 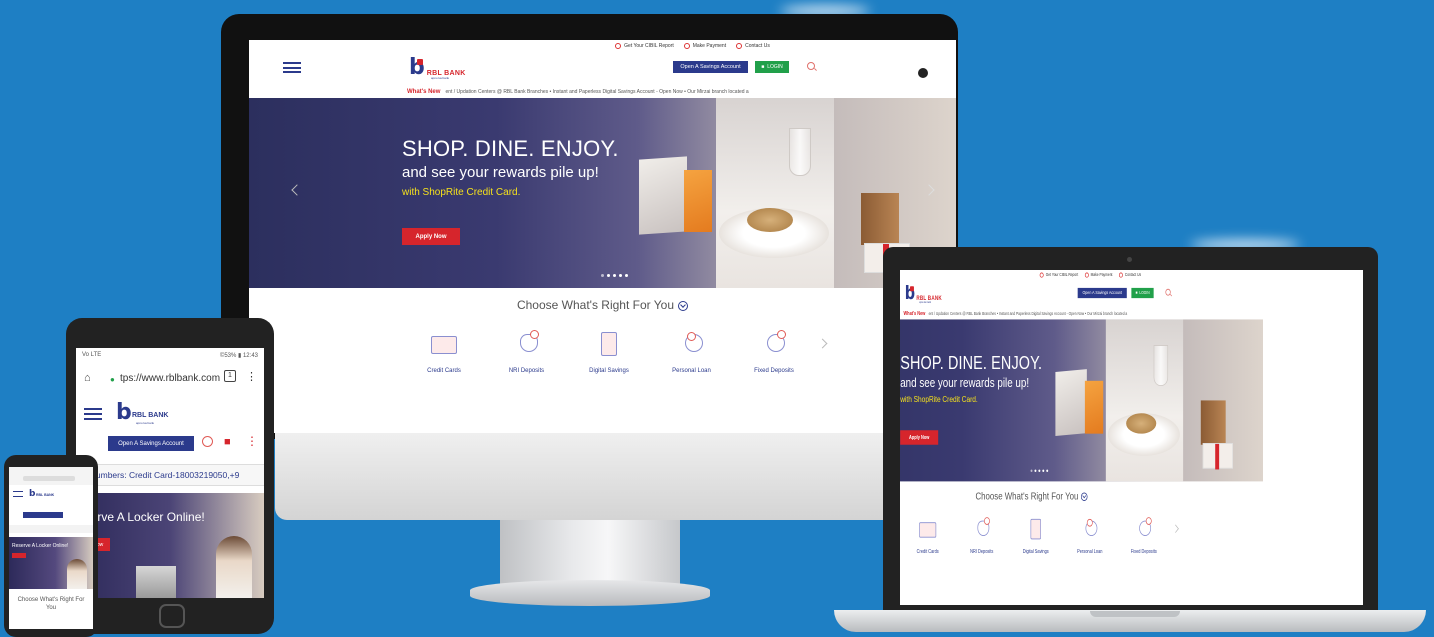 What do you see at coordinates (19, 555) in the screenshot?
I see `apply-now-button` at bounding box center [19, 555].